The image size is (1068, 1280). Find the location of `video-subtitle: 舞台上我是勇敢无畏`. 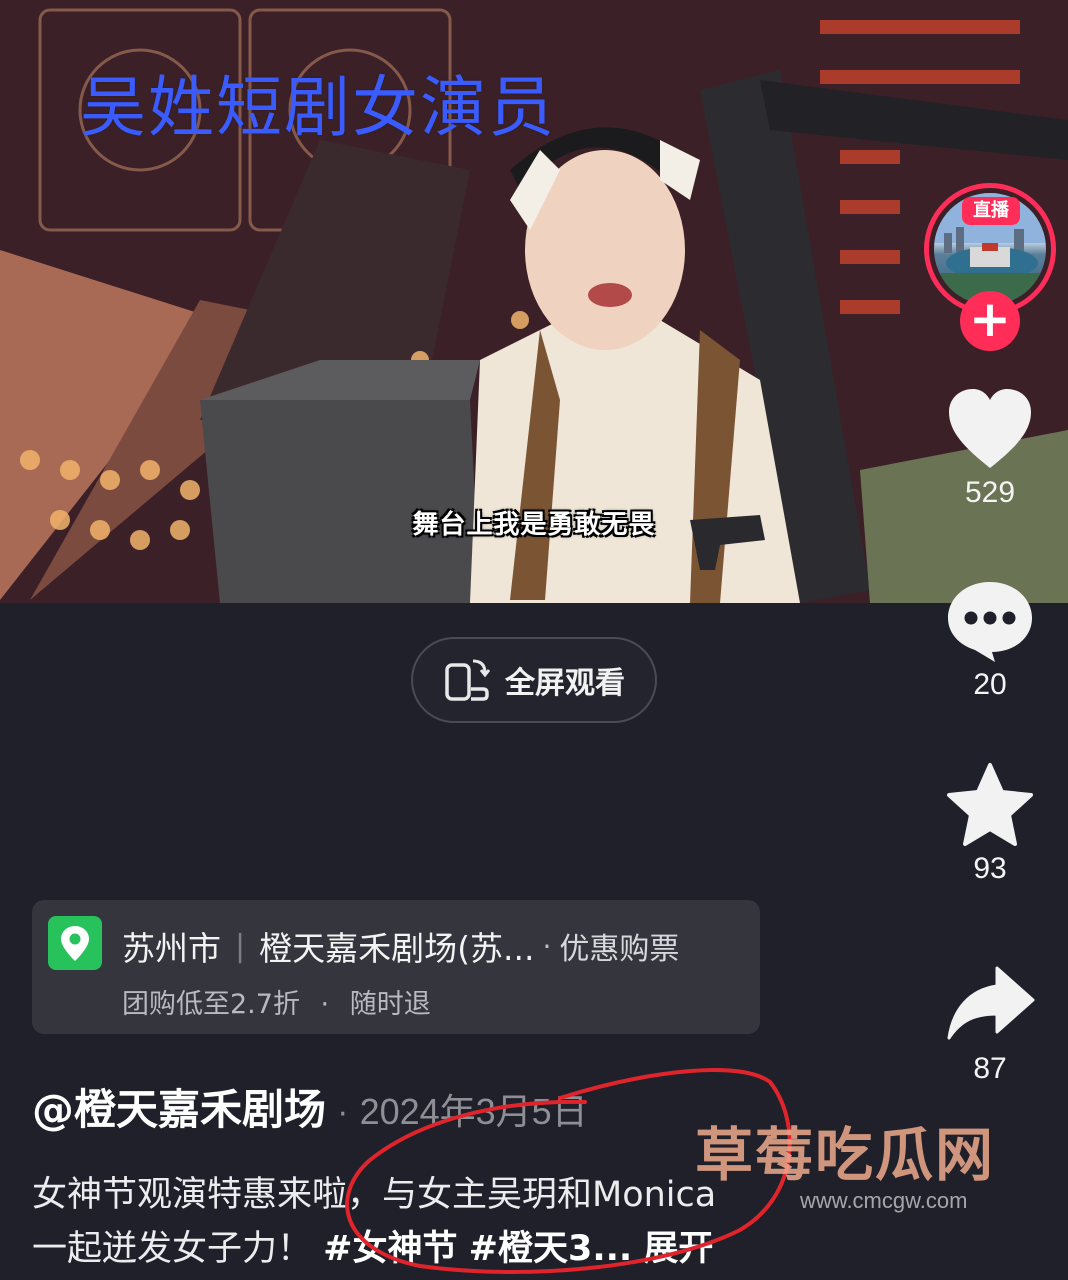

video-subtitle: 舞台上我是勇敢无畏 is located at coordinates (534, 525).